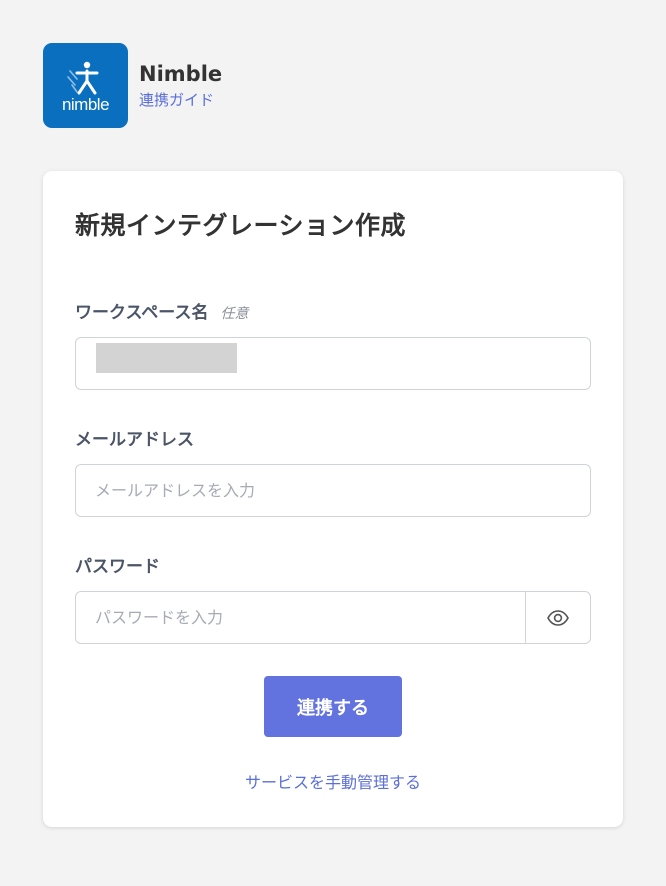 This screenshot has height=886, width=666. I want to click on password-label: パスワード, so click(117, 564).